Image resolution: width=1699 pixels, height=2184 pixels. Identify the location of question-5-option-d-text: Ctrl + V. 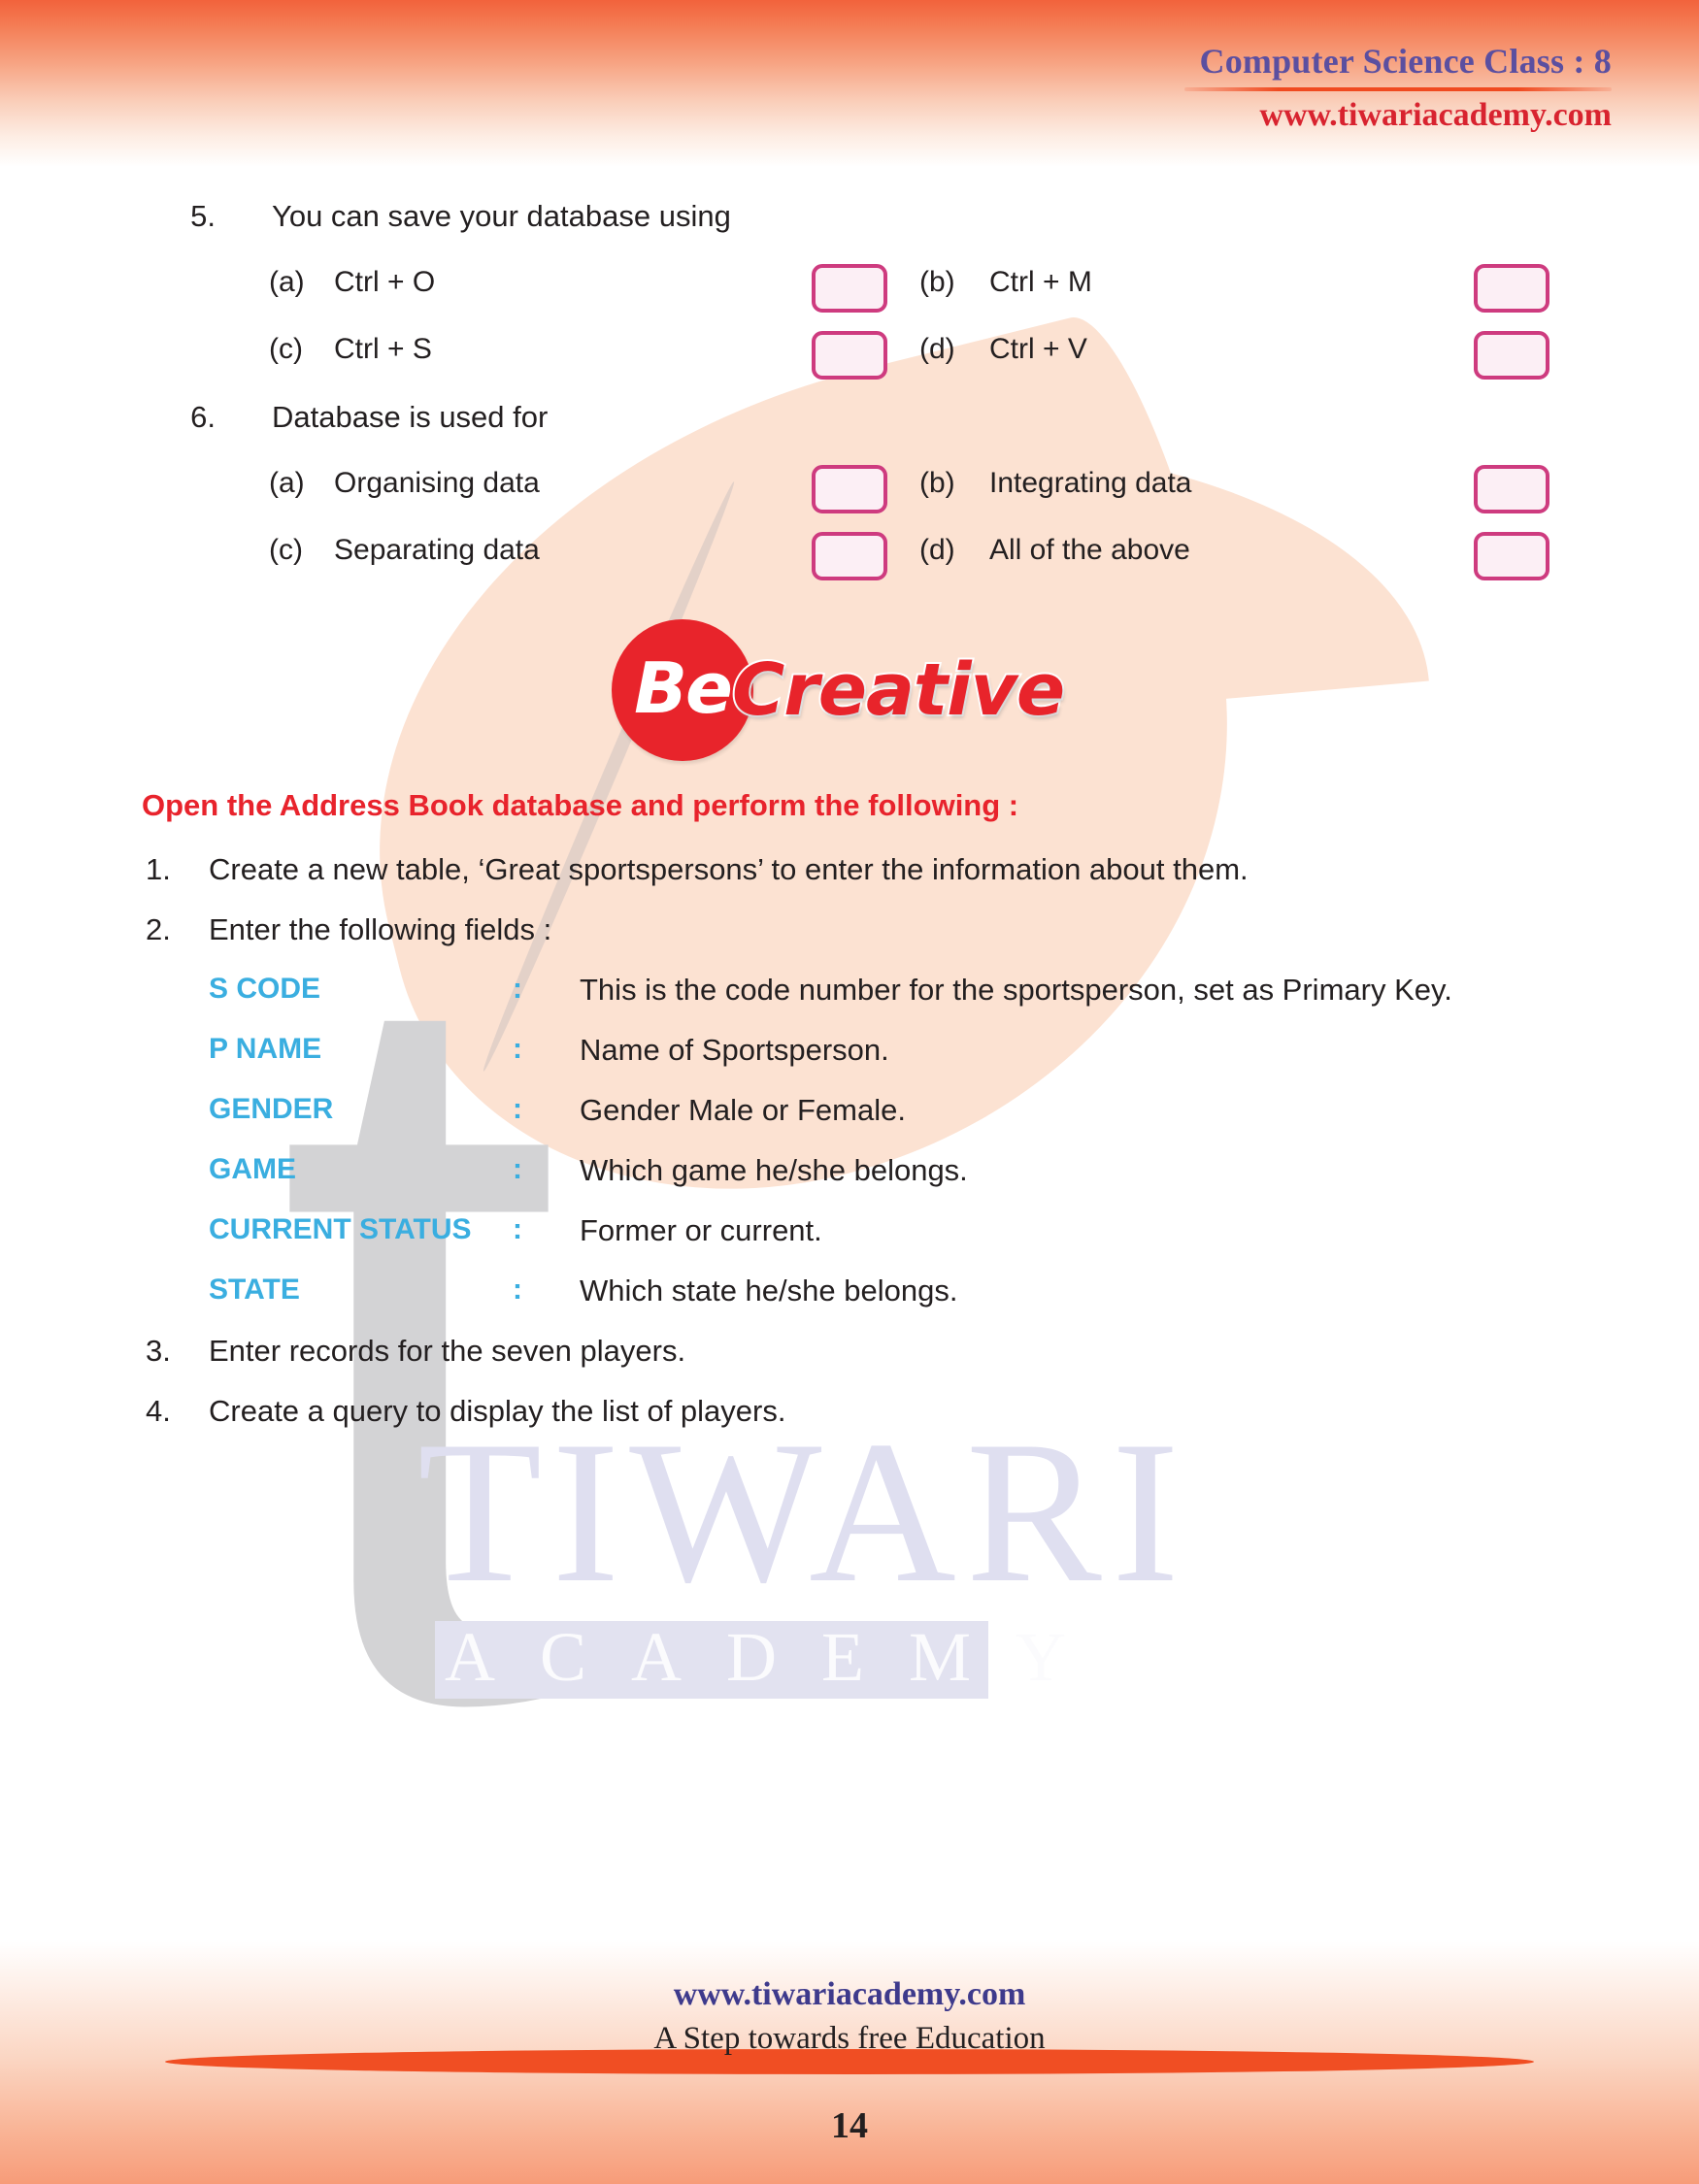
(1038, 349).